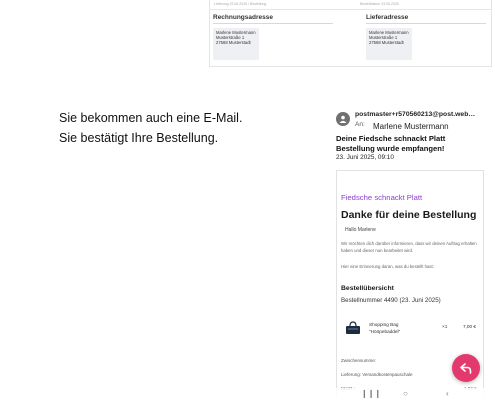  What do you see at coordinates (470, 326) in the screenshot?
I see `product-price: 7,00 €` at bounding box center [470, 326].